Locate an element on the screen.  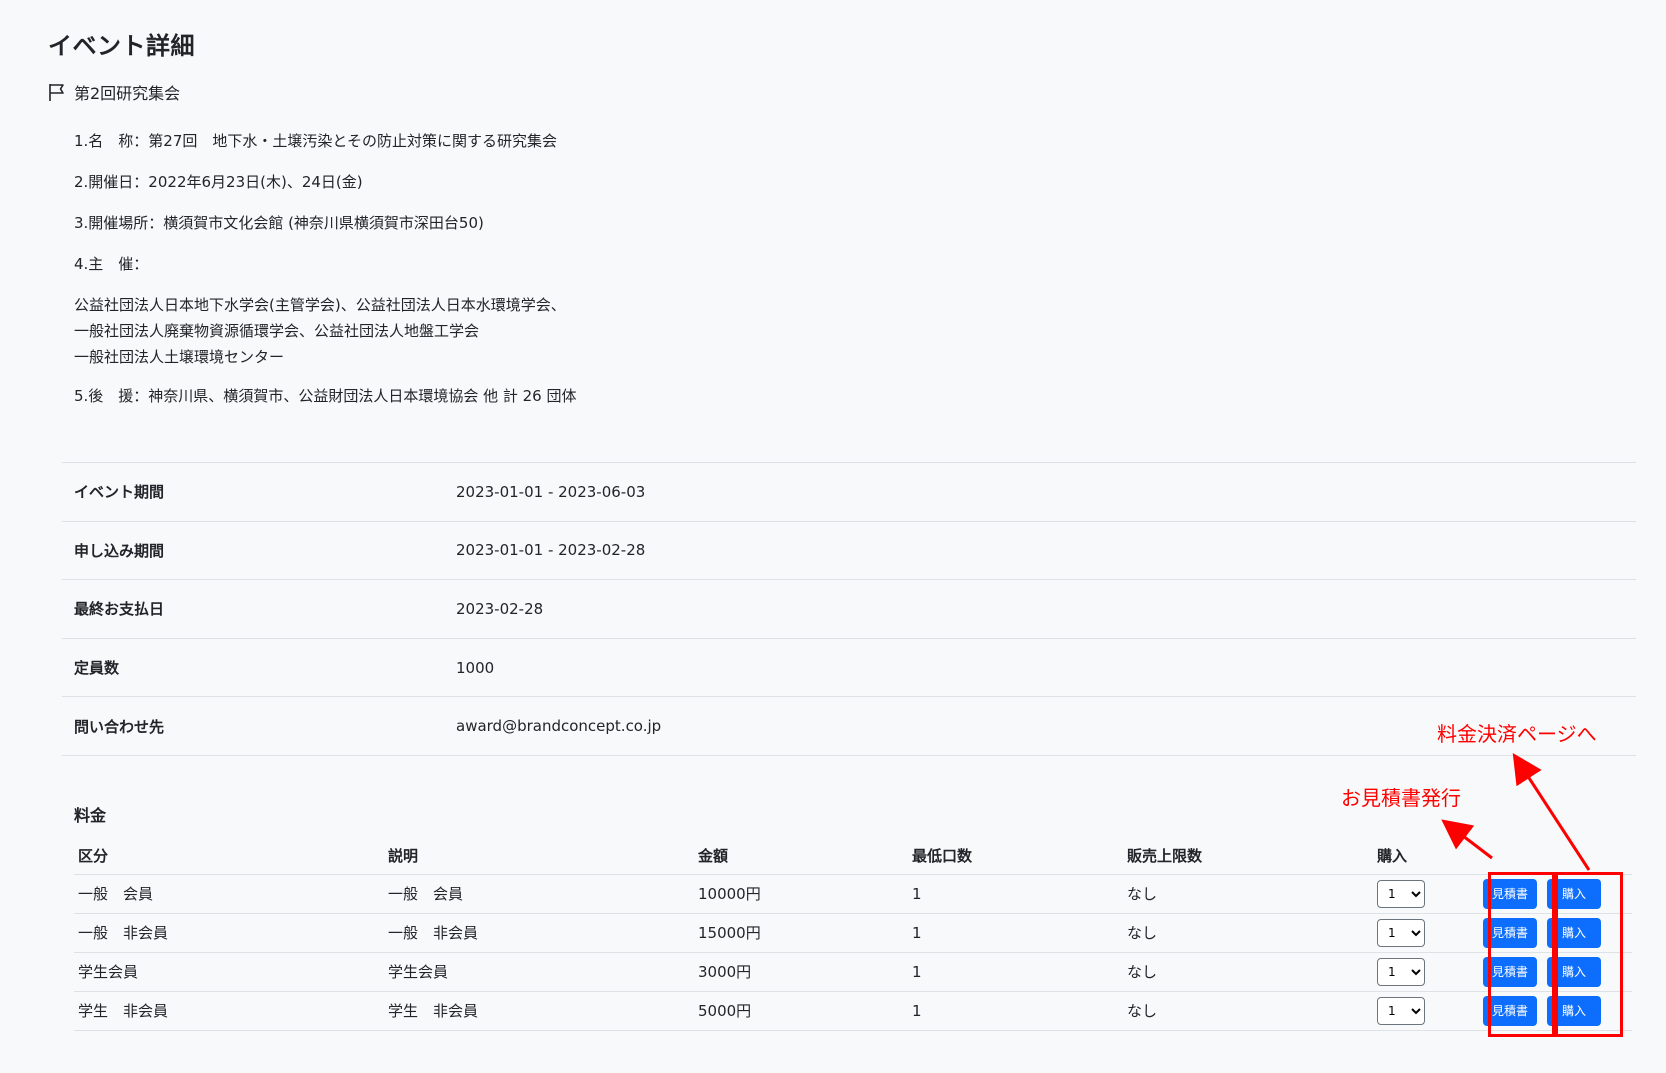
fee-category: 一般 会員 is located at coordinates (229, 894).